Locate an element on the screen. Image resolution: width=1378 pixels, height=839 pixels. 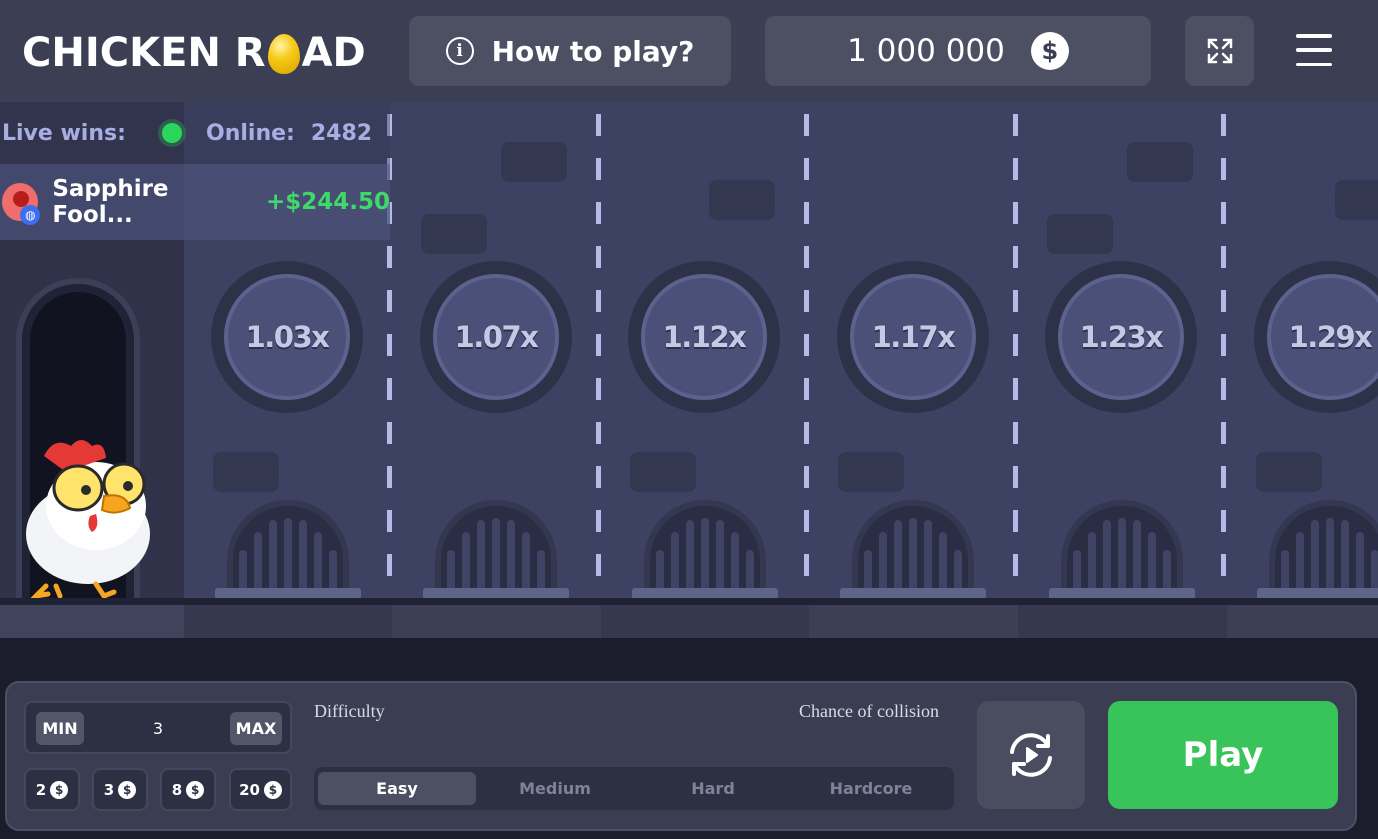
collision-chance-label: Chance of collision is located at coordinates (869, 711).